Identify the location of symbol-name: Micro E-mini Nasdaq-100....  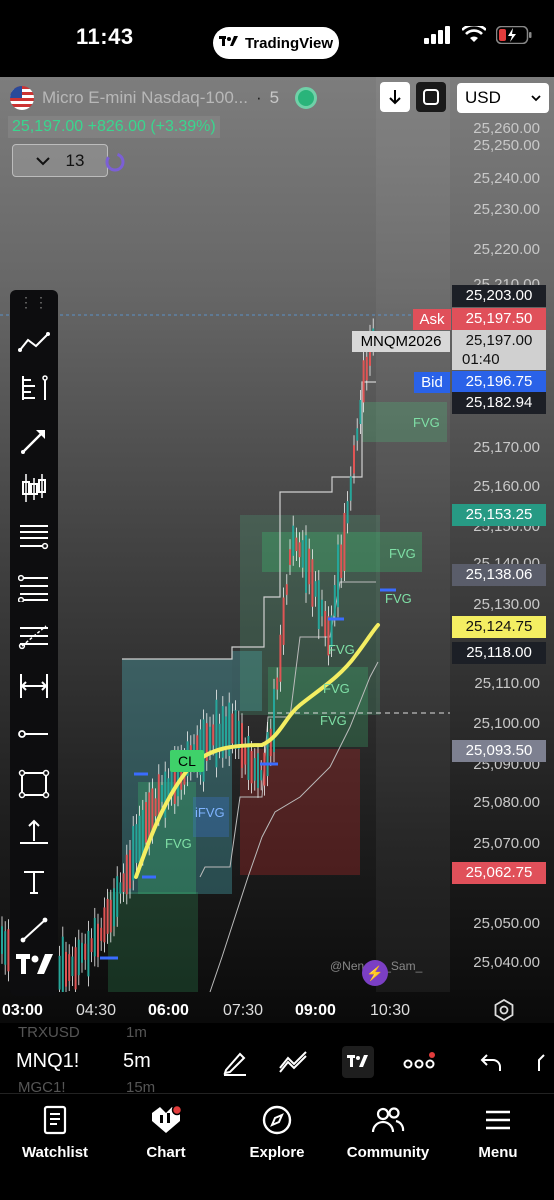
(145, 98).